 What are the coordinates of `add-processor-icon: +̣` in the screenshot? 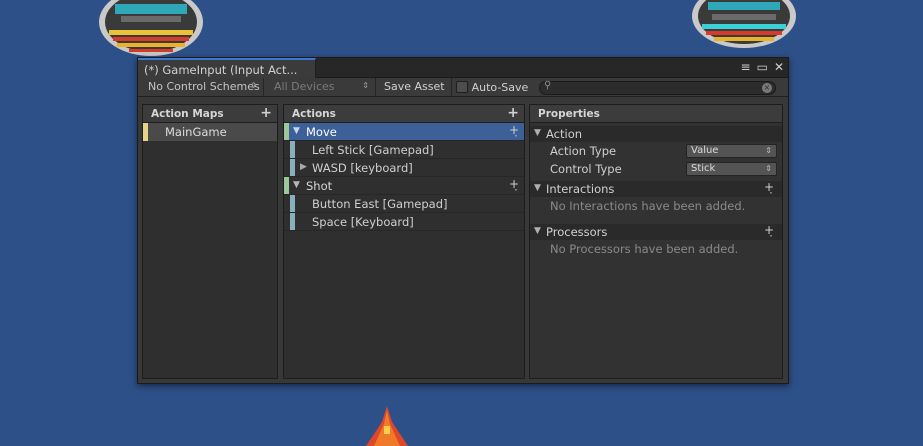 It's located at (769, 230).